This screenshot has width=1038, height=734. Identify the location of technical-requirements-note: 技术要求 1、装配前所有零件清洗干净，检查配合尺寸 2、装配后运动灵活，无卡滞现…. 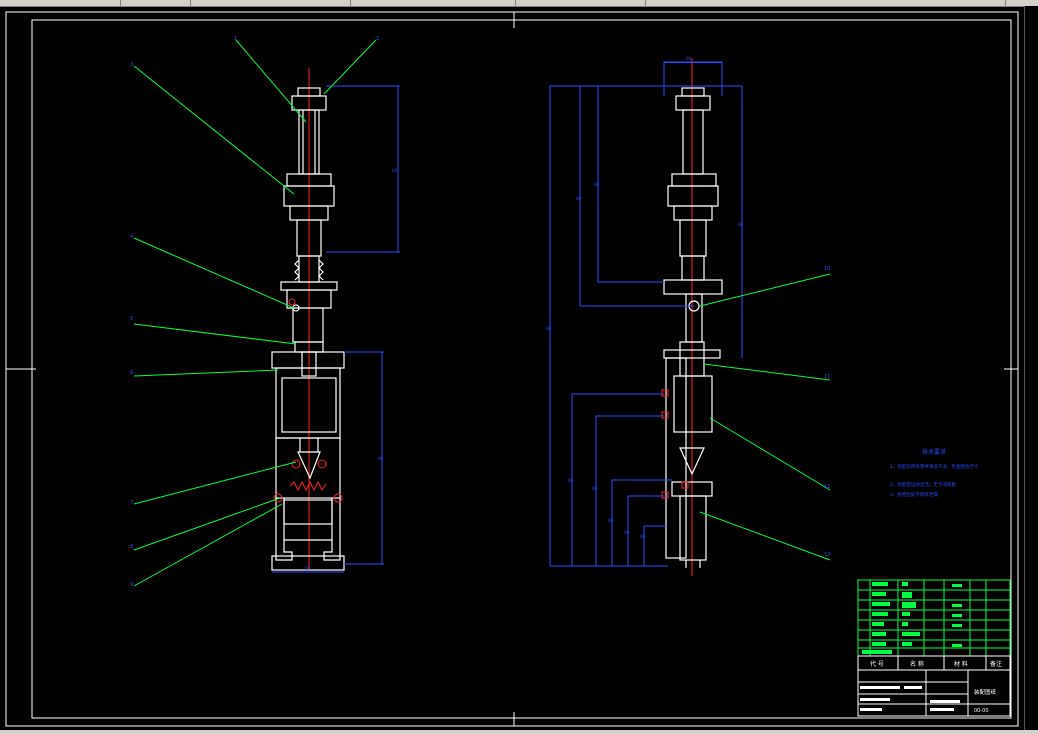
(934, 473).